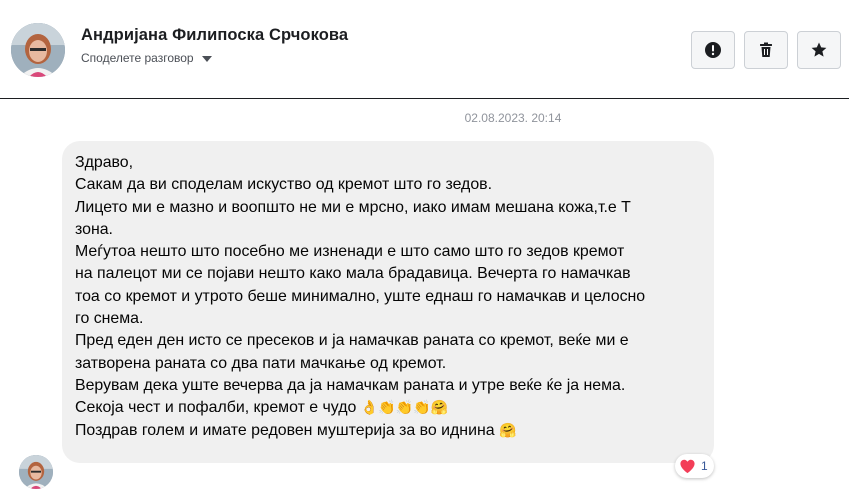  I want to click on message-line: зона., so click(94, 229).